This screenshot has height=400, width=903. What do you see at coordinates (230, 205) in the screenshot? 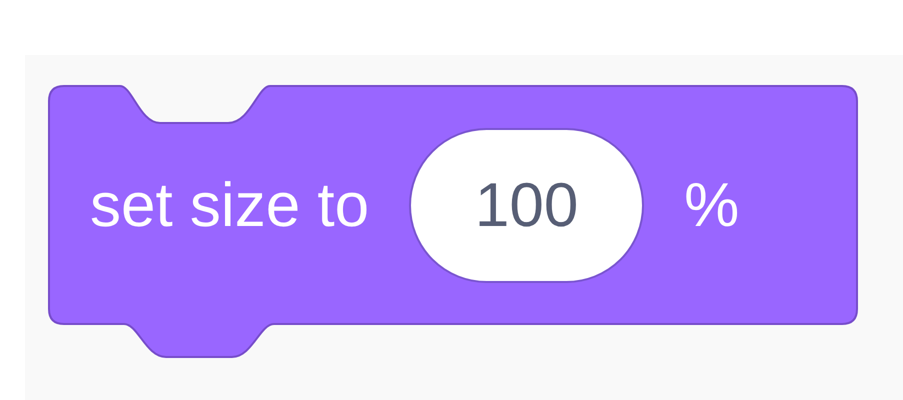
I see `block-label: set size to` at bounding box center [230, 205].